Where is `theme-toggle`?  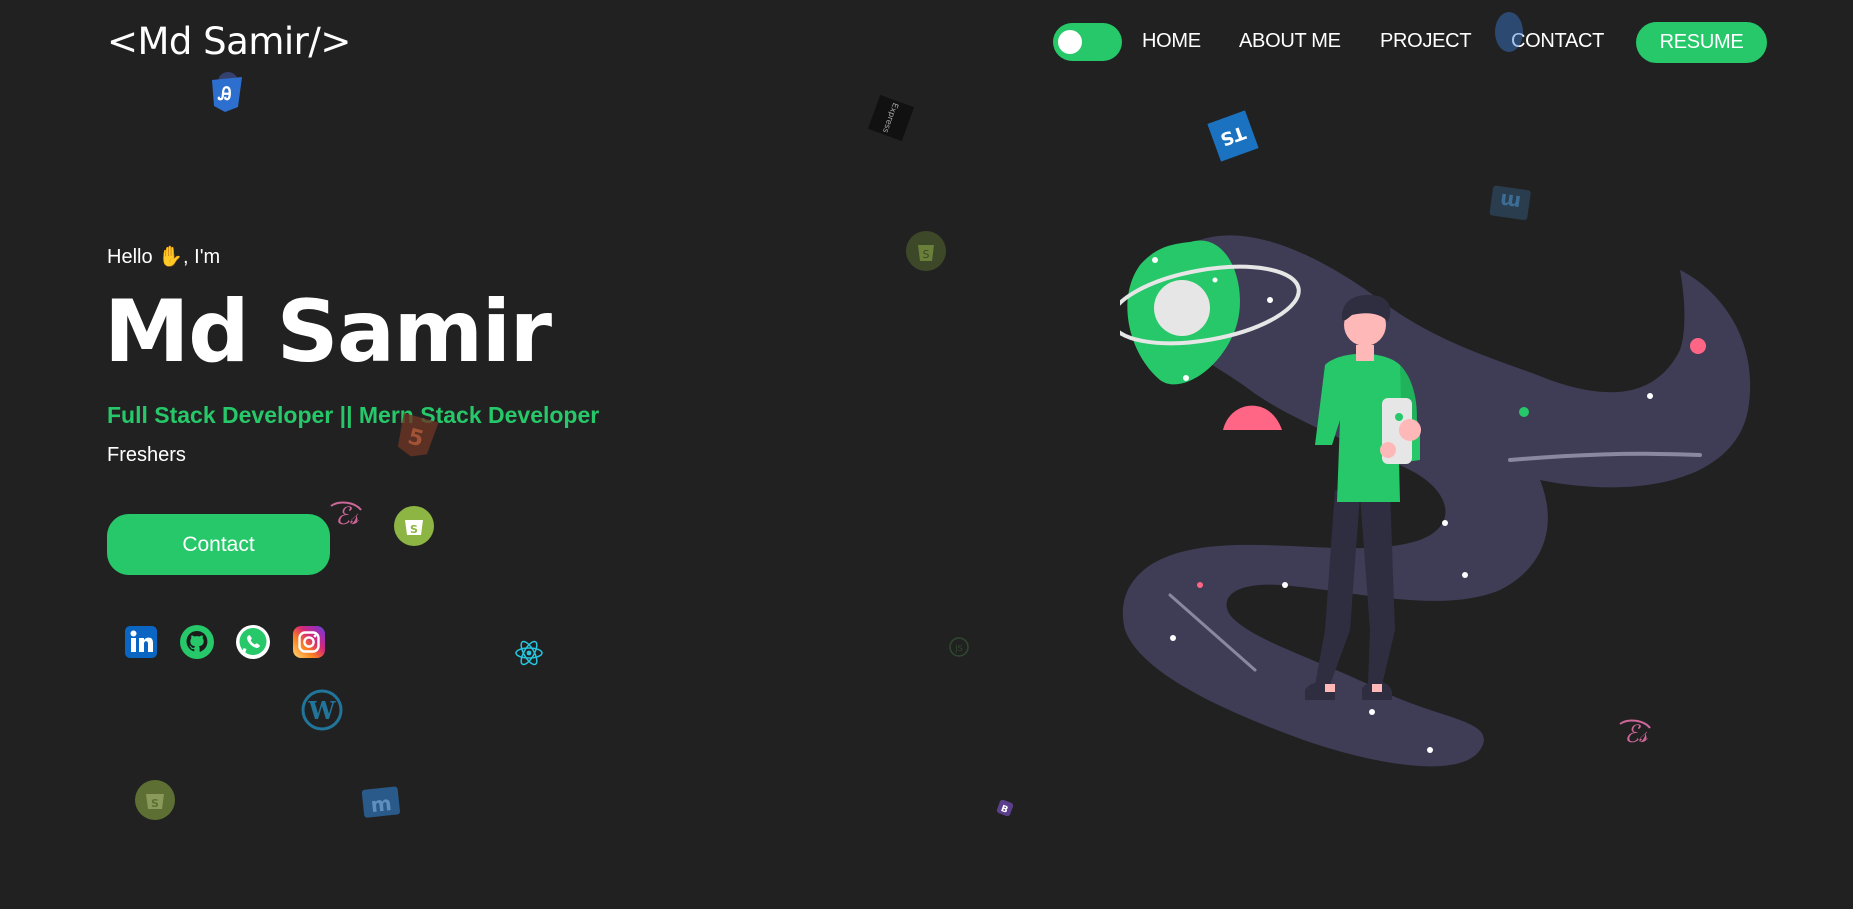 theme-toggle is located at coordinates (1087, 42).